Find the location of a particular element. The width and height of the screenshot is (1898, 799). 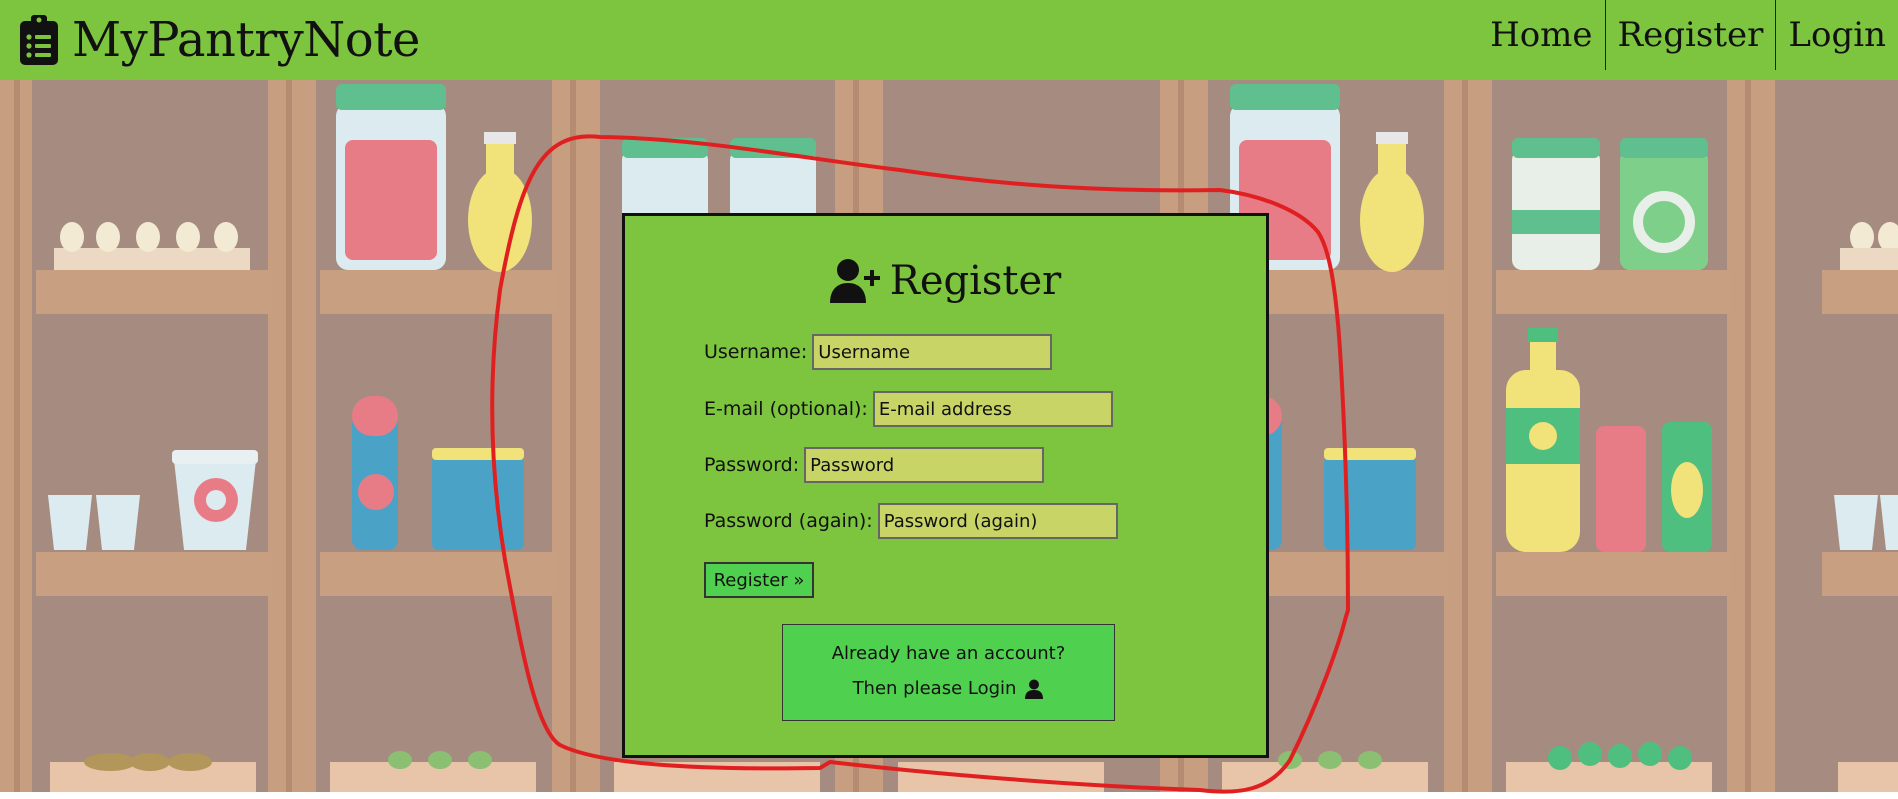

password-row: Password: is located at coordinates (874, 465).